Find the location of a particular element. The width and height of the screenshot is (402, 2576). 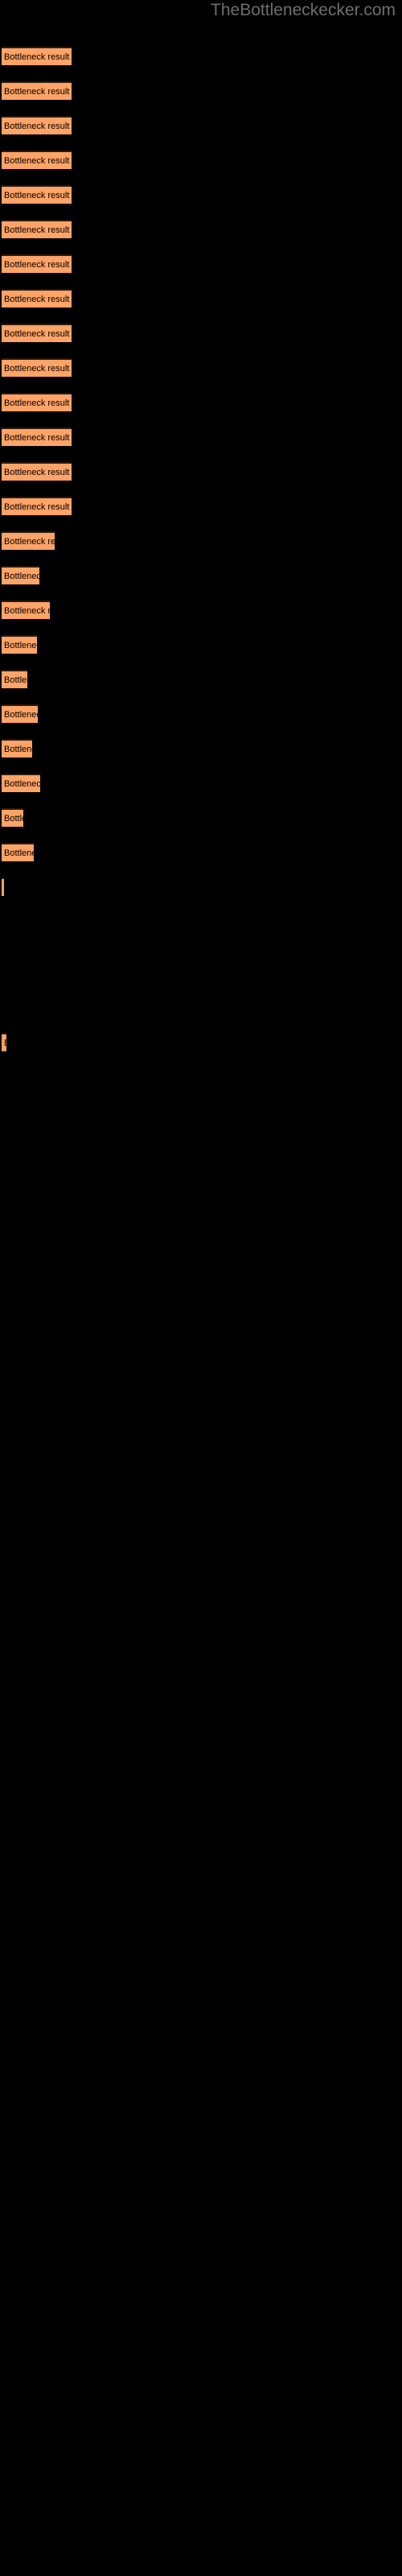

bar-3: Bottleneck result is located at coordinates (37, 125).